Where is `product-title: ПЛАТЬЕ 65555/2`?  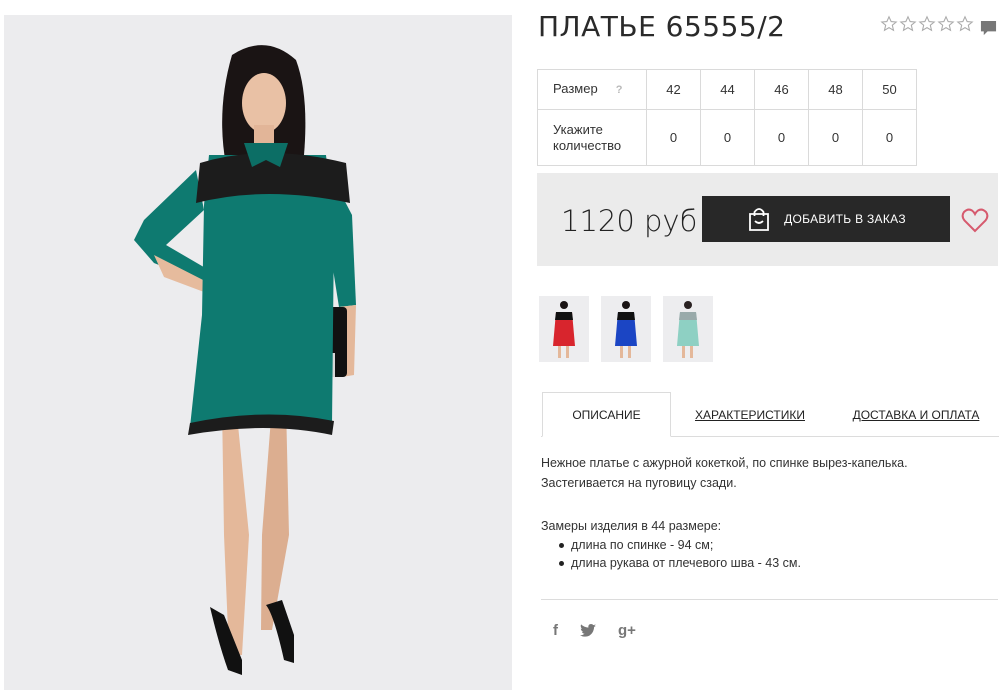
product-title: ПЛАТЬЕ 65555/2 is located at coordinates (662, 26).